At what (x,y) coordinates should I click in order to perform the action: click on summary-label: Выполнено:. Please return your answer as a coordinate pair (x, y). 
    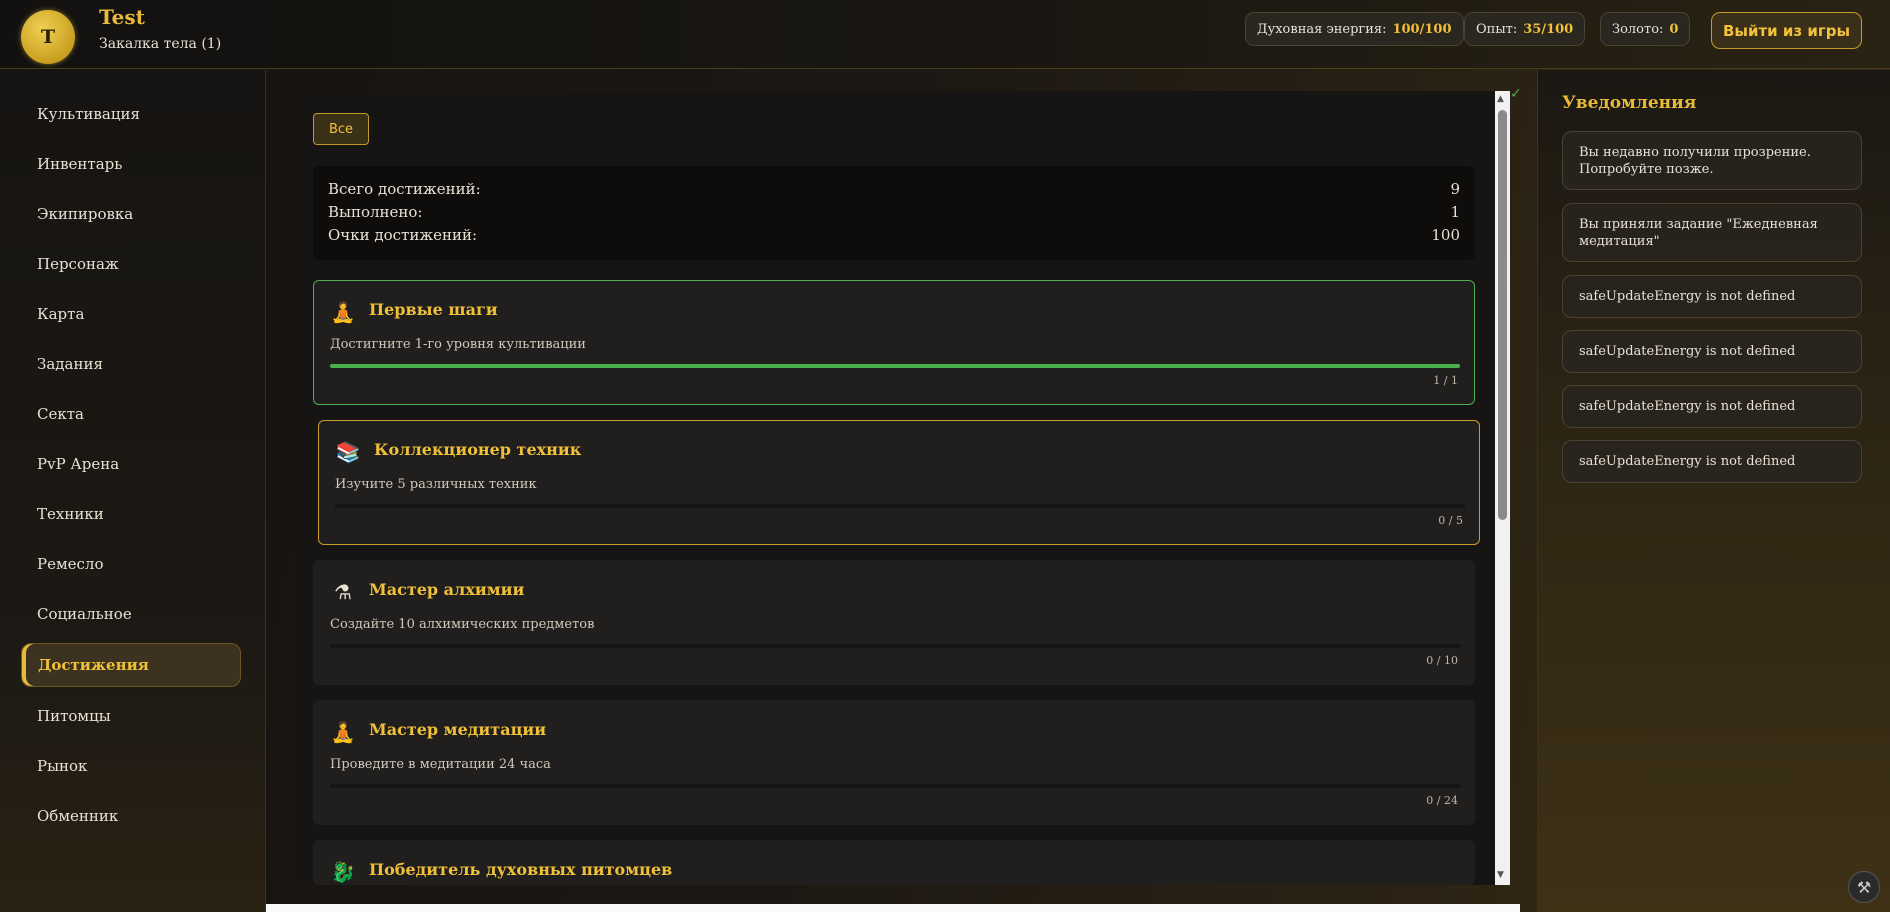
    Looking at the image, I should click on (375, 212).